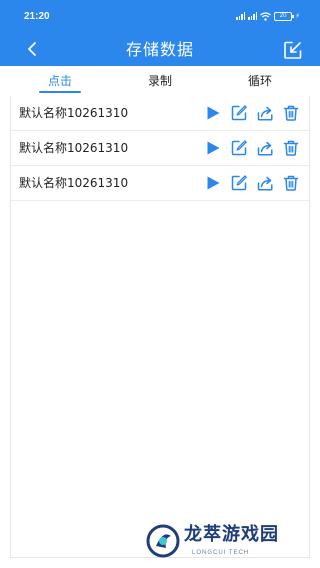  I want to click on status-bar: 21:20 20 ⚡︎, so click(160, 13).